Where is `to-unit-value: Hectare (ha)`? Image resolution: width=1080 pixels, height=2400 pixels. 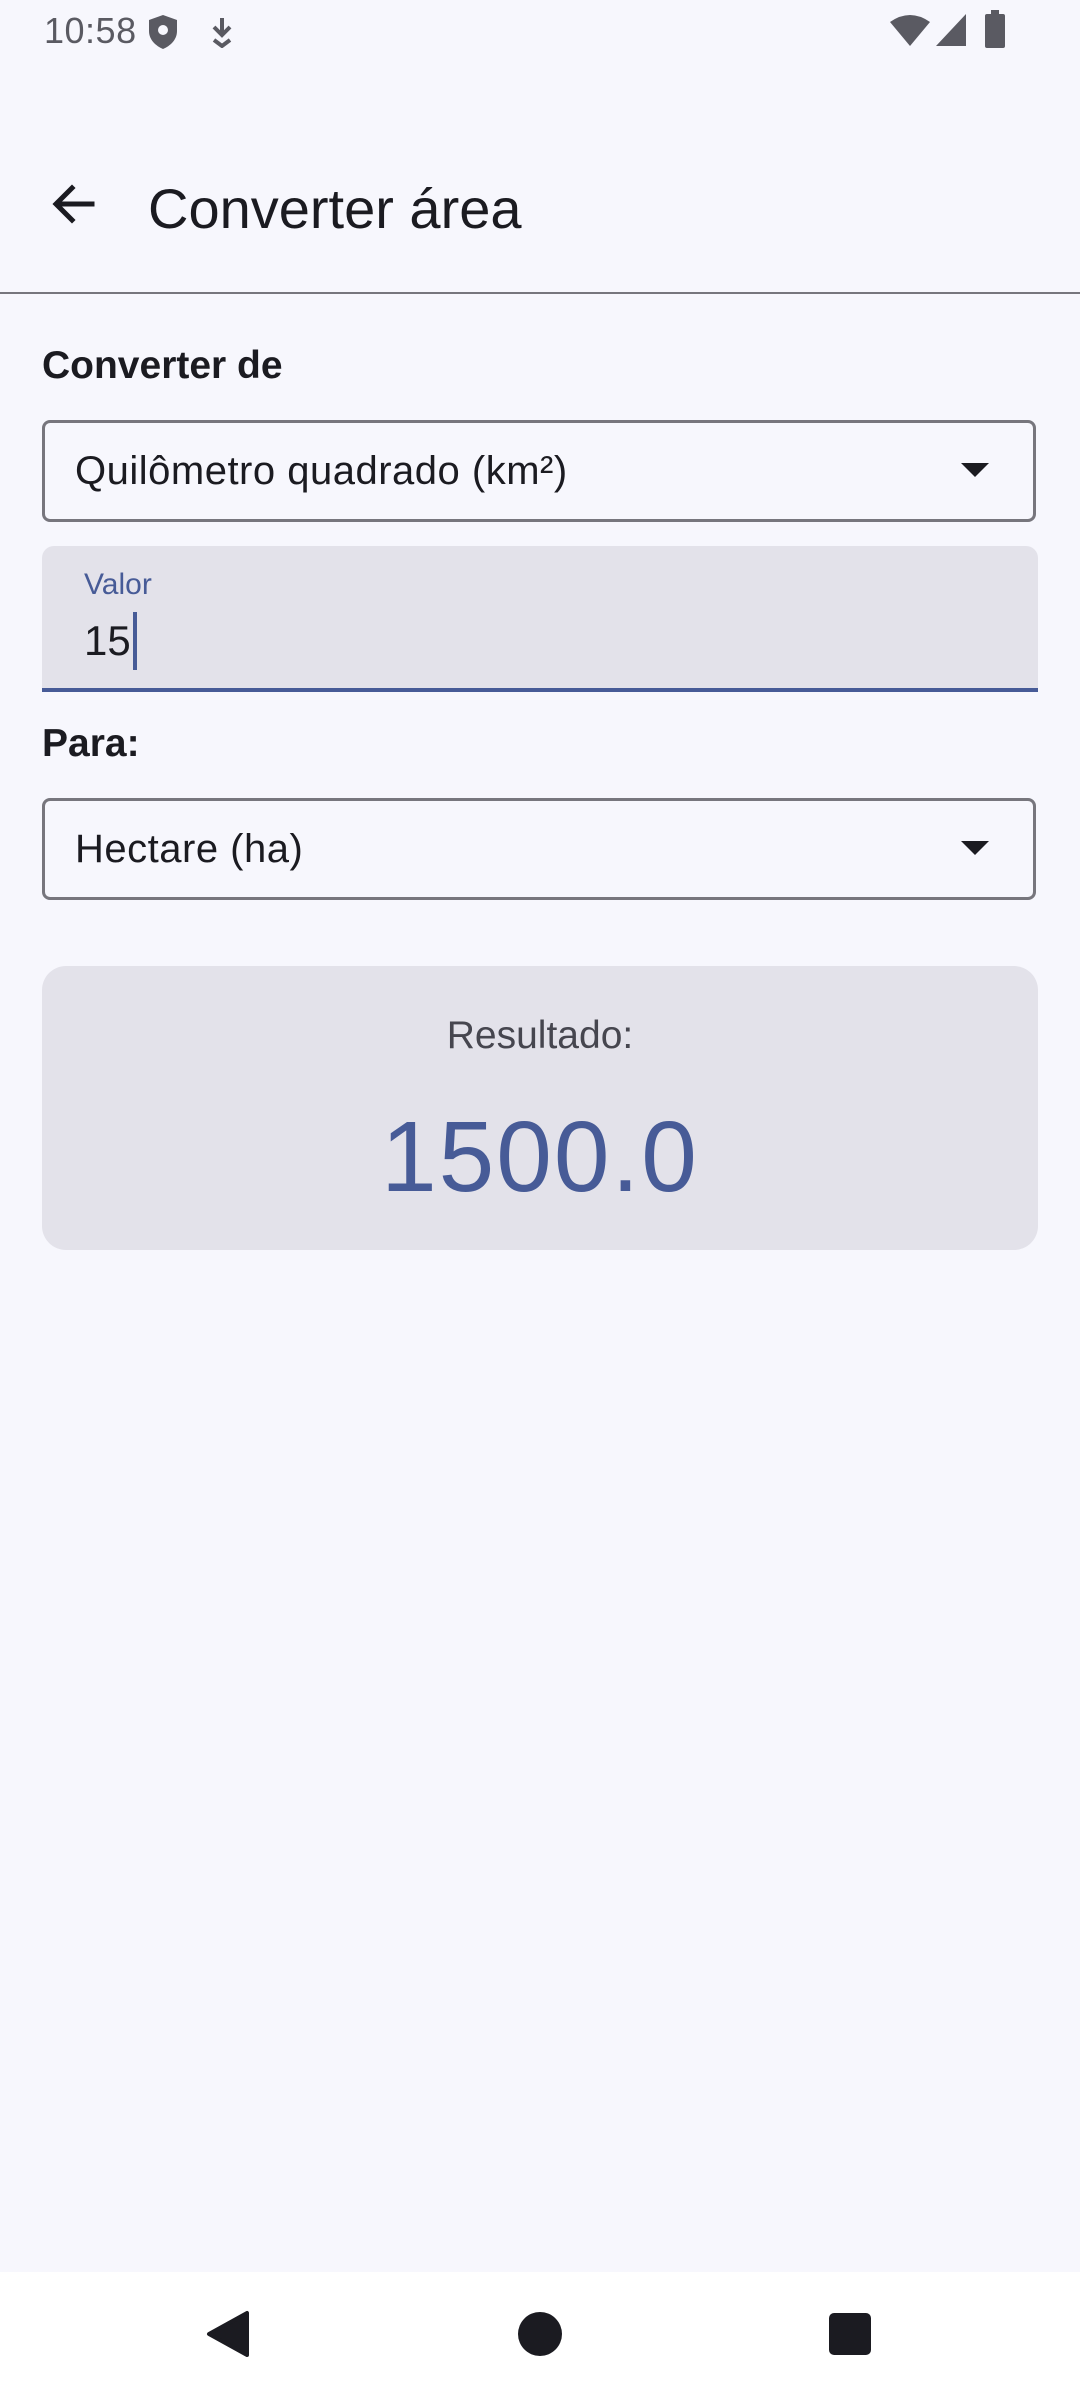 to-unit-value: Hectare (ha) is located at coordinates (189, 849).